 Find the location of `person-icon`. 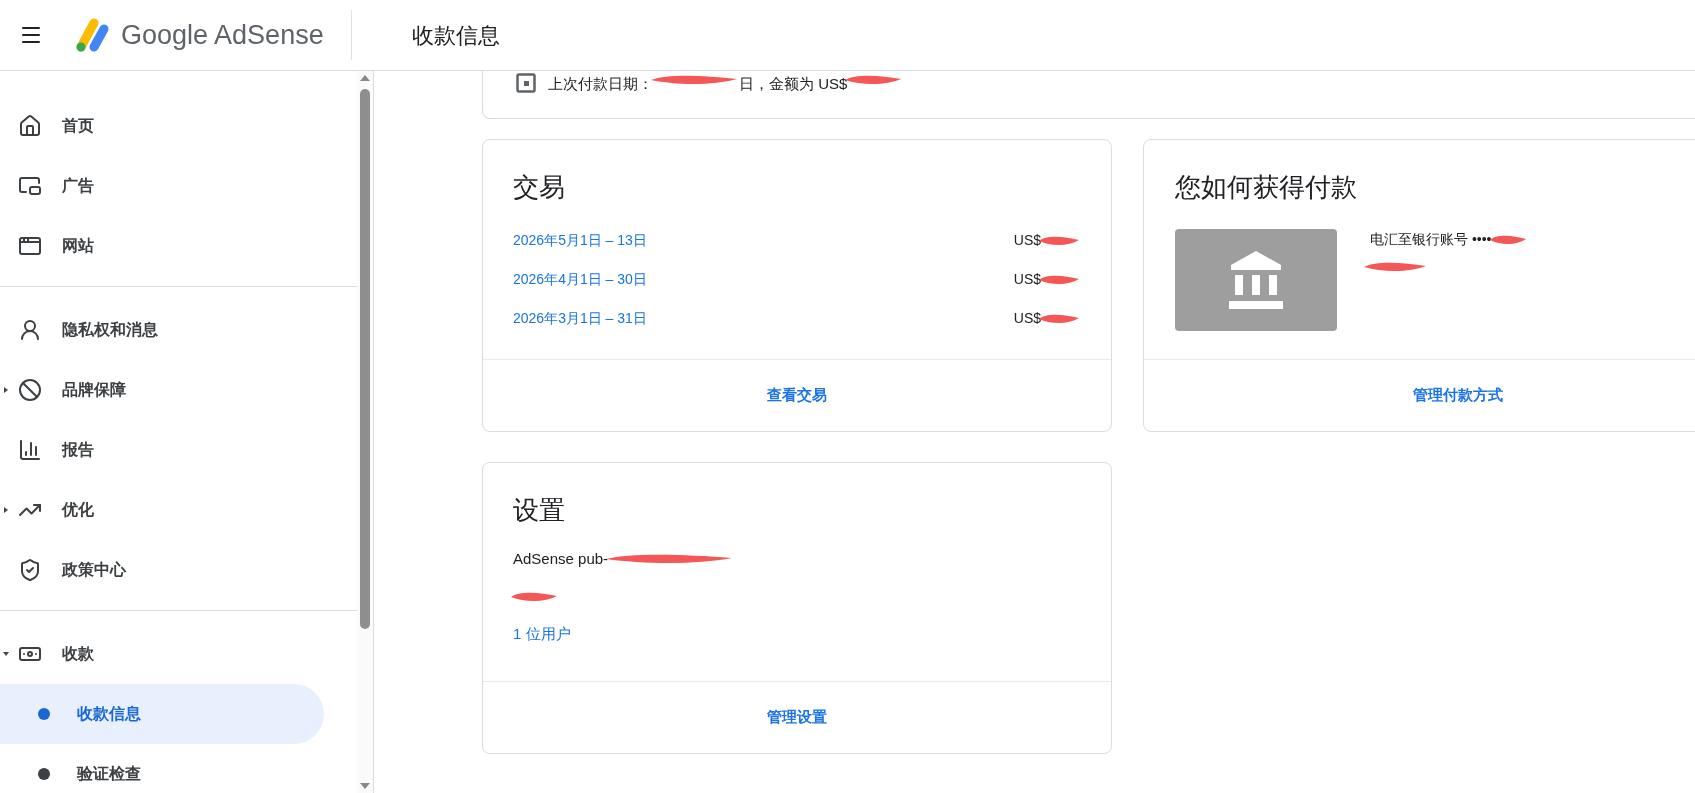

person-icon is located at coordinates (30, 330).